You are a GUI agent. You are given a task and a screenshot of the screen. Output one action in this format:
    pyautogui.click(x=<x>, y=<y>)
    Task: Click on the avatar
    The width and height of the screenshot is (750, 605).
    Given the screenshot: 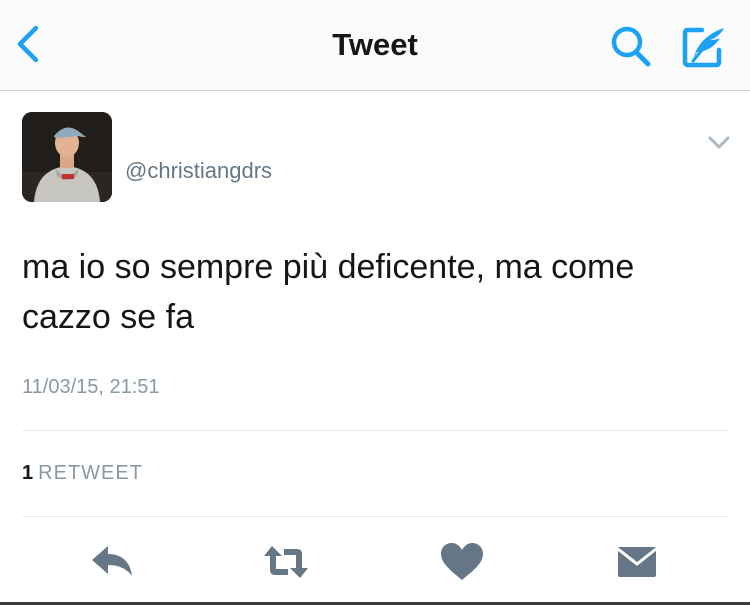 What is the action you would take?
    pyautogui.click(x=67, y=157)
    